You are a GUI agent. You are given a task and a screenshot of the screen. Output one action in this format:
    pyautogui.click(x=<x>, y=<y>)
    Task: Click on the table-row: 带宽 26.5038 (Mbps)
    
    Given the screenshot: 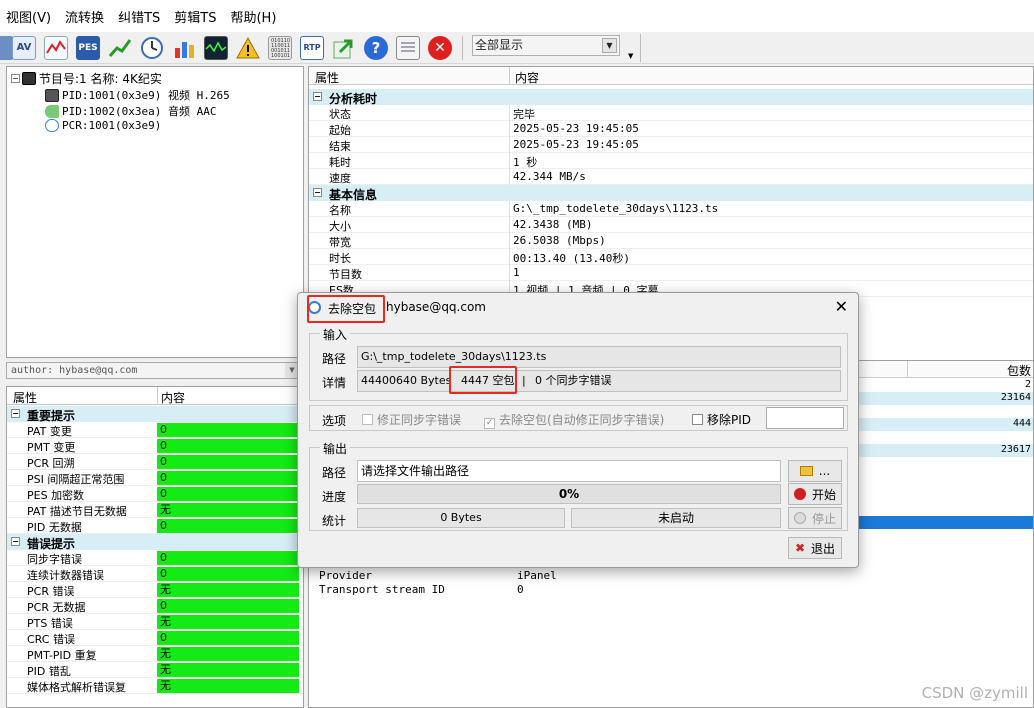 What is the action you would take?
    pyautogui.click(x=671, y=241)
    